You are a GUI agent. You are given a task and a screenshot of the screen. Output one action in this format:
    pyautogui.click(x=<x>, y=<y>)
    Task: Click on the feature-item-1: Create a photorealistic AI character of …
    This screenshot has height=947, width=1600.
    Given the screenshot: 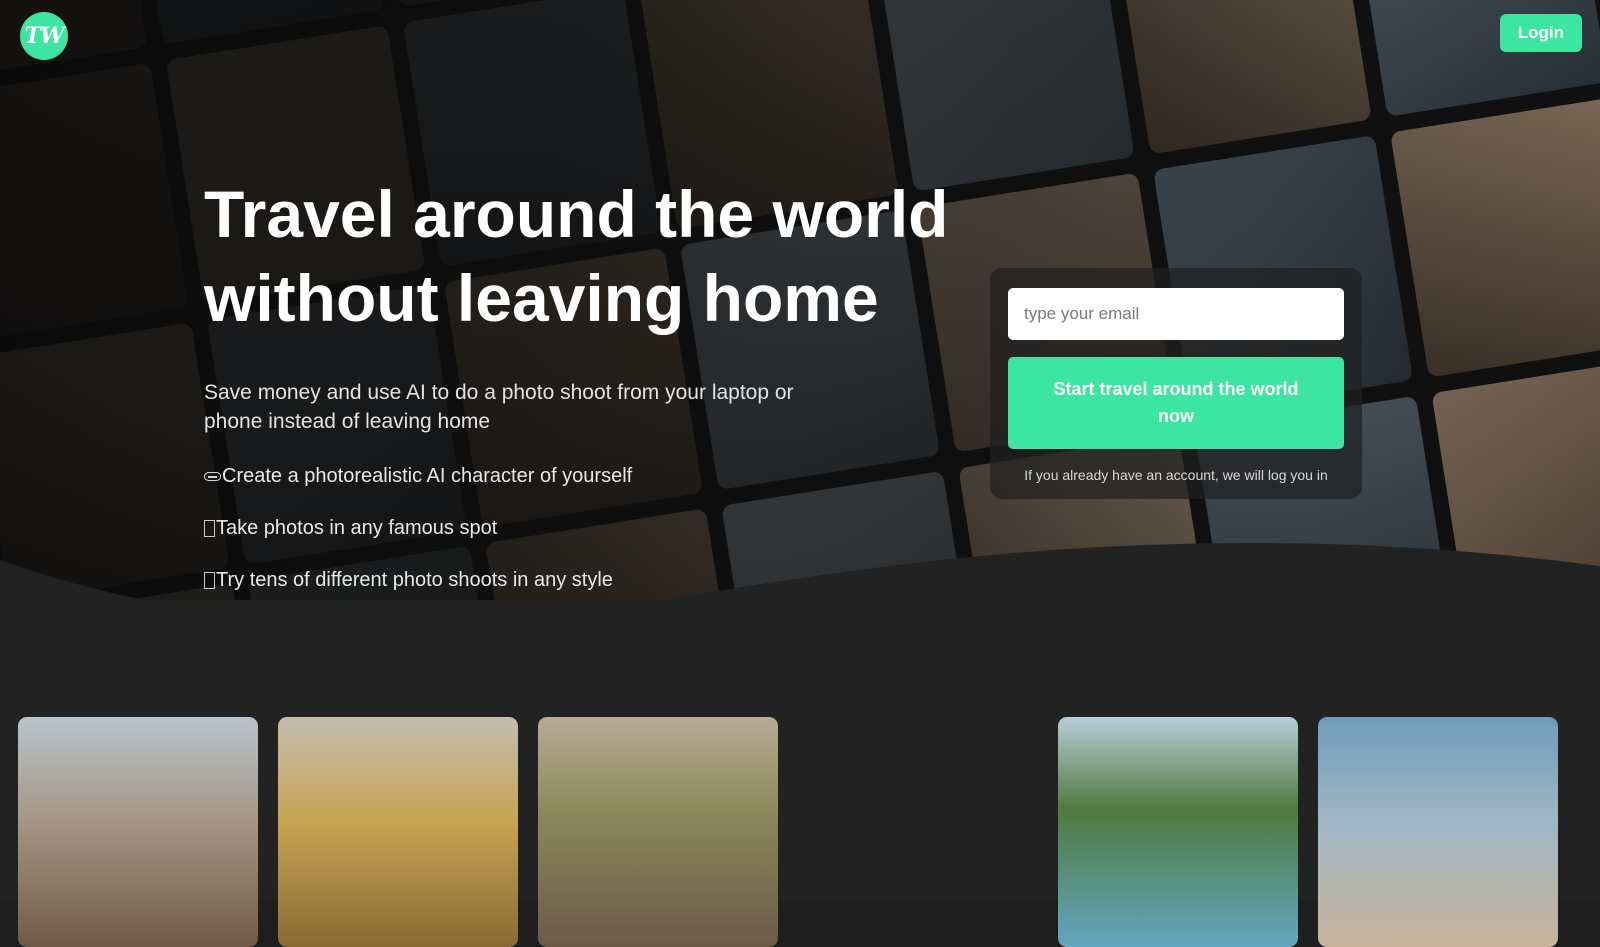 What is the action you would take?
    pyautogui.click(x=584, y=476)
    